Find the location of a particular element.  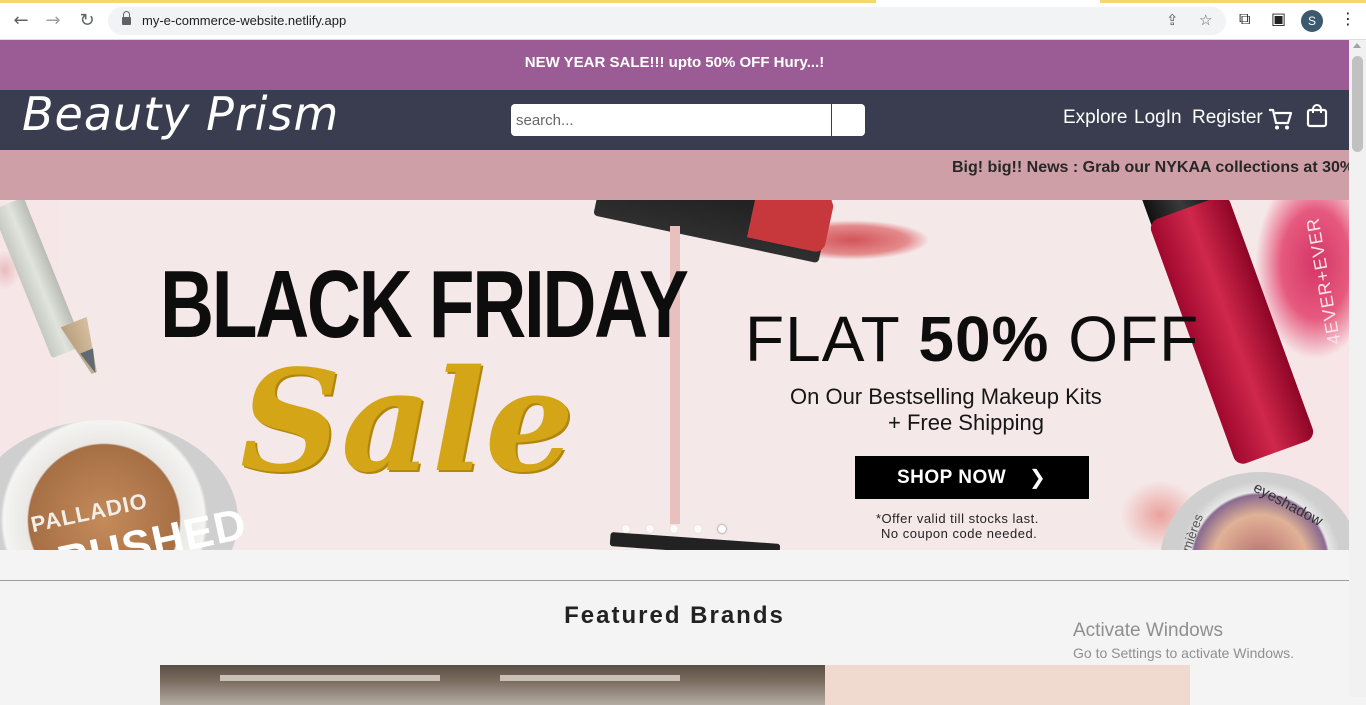

lock-icon is located at coordinates (126, 18).